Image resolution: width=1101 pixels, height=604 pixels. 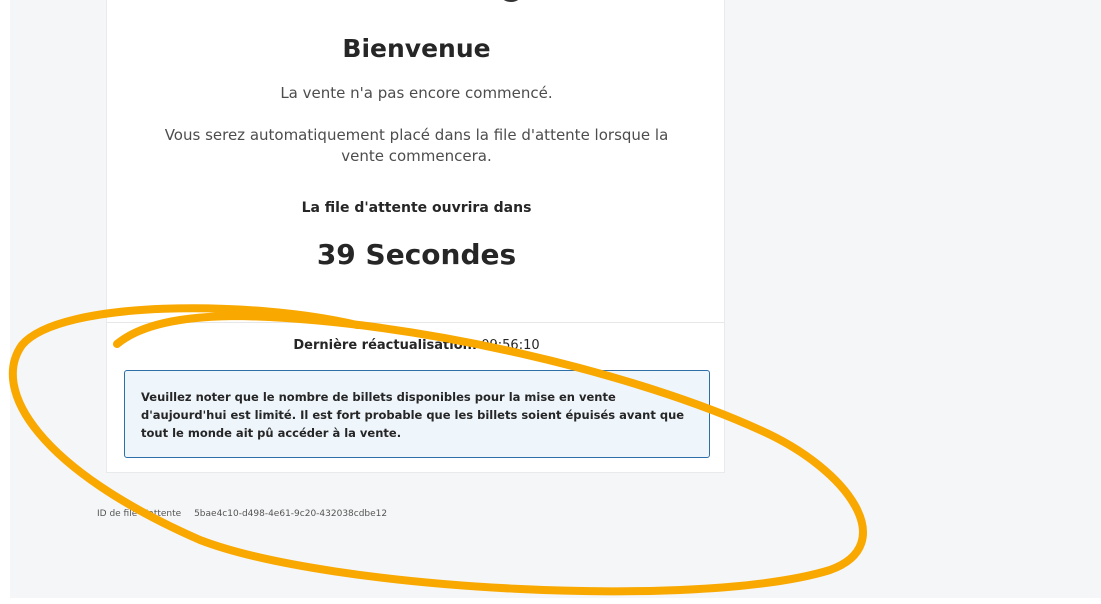 I want to click on page-title: Bienvenue, so click(x=416, y=48).